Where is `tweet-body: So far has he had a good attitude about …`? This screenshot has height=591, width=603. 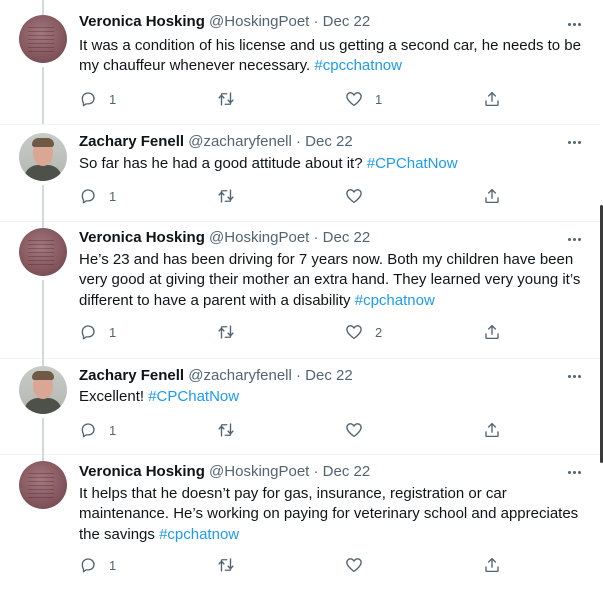 tweet-body: So far has he had a good attitude about … is located at coordinates (221, 163).